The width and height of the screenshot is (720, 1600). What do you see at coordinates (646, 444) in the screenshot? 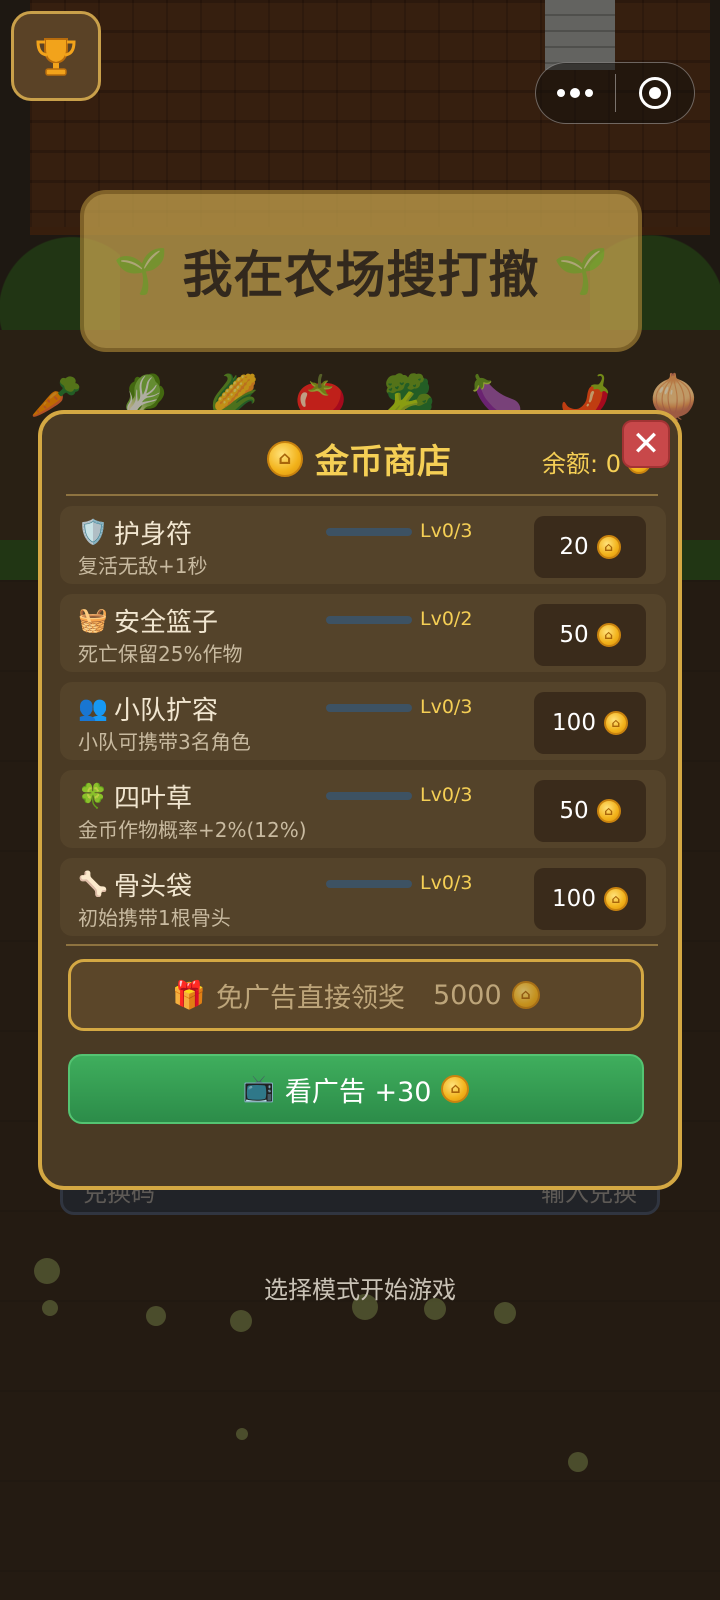
I see `close-icon: ✕` at bounding box center [646, 444].